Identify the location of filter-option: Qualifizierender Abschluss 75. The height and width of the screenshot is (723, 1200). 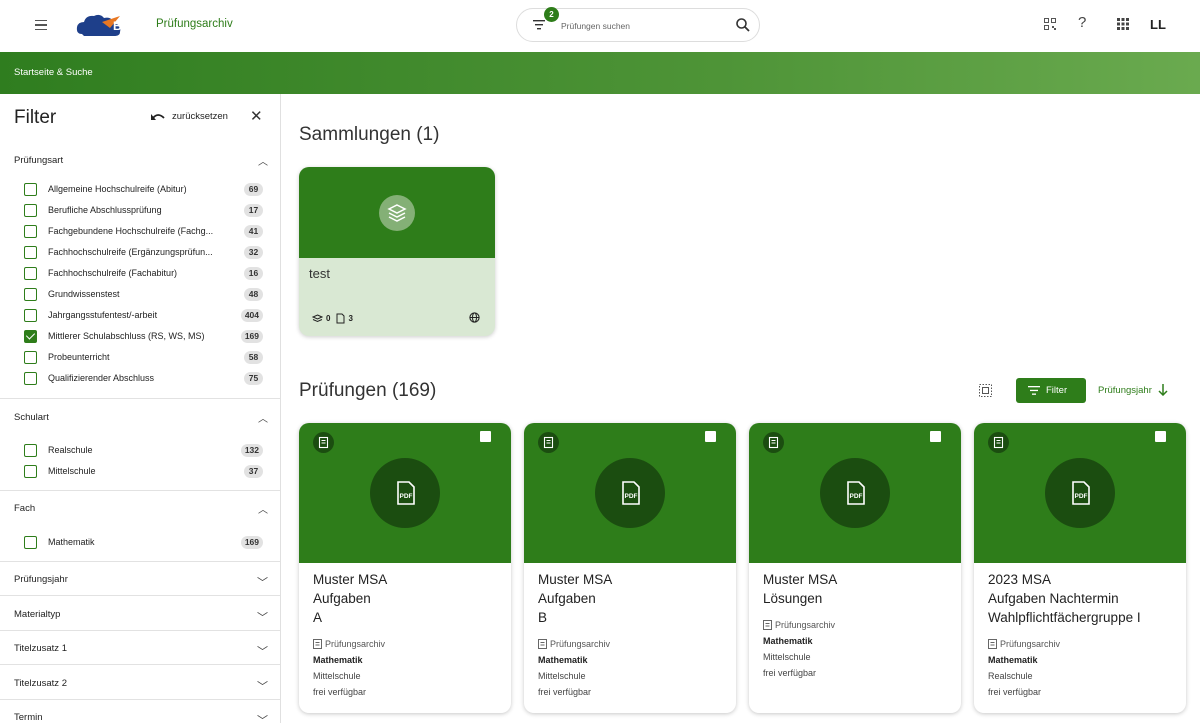
(140, 378).